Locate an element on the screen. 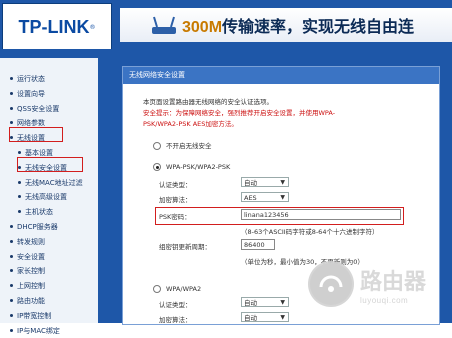  sidebar-item-wireless-mac-filter: 无线MAC地址过滤 is located at coordinates (51, 183).